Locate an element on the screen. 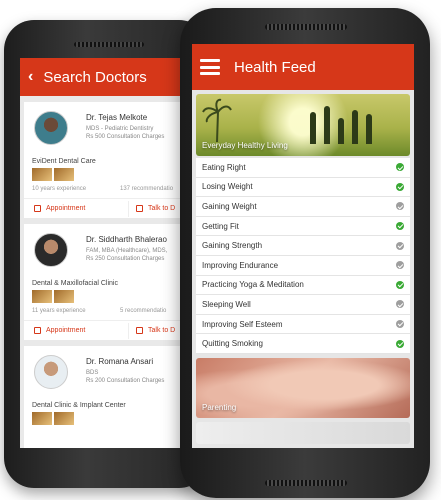 This screenshot has height=500, width=441. healthy-living-banner: Everyday Healthy Living is located at coordinates (303, 125).